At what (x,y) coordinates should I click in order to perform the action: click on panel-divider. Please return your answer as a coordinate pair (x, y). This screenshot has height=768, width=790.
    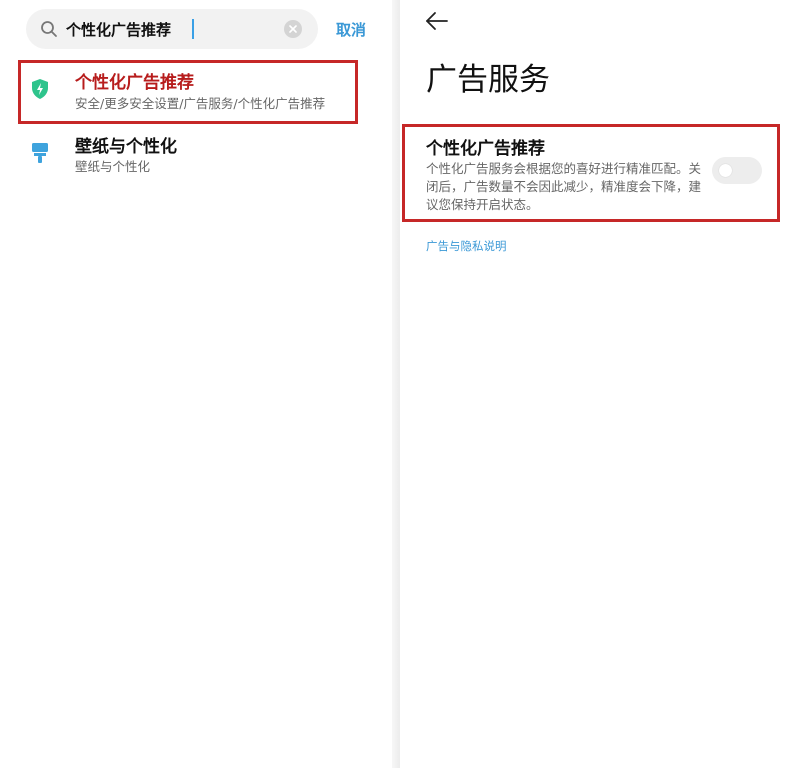
    Looking at the image, I should click on (396, 384).